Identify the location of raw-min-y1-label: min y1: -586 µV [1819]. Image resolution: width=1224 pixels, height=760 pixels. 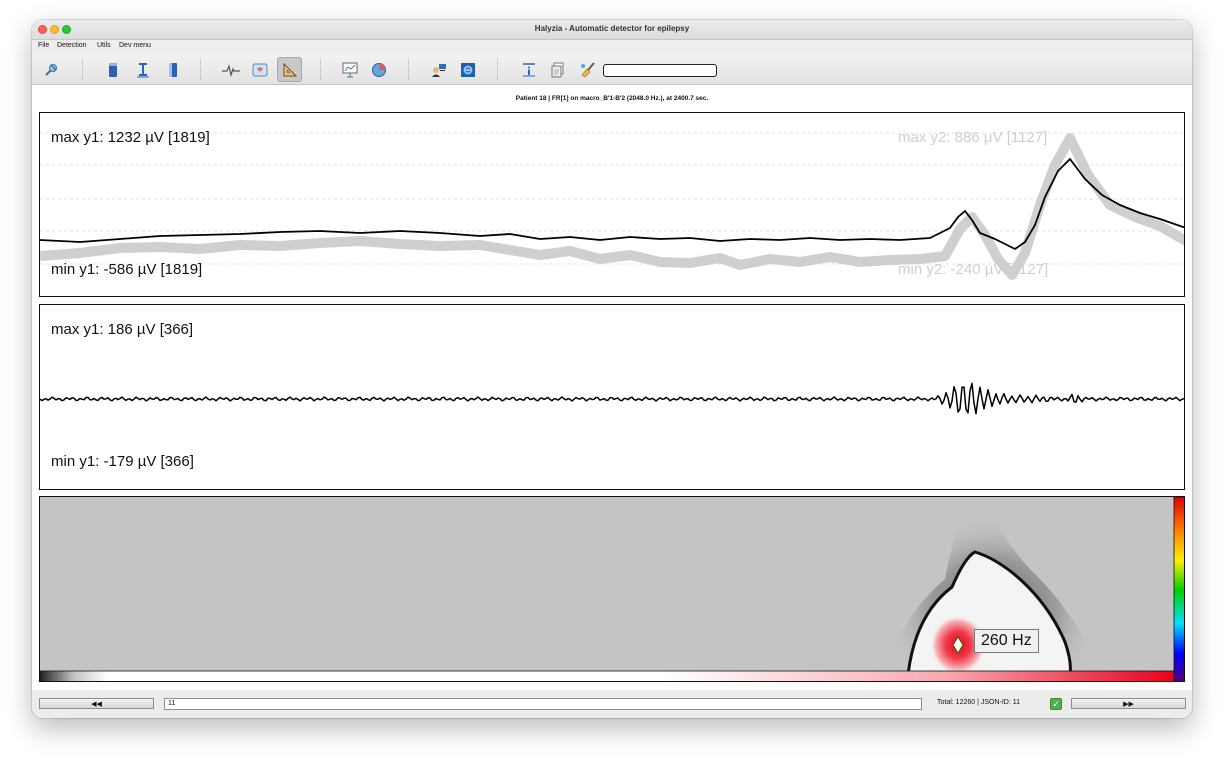
(127, 269).